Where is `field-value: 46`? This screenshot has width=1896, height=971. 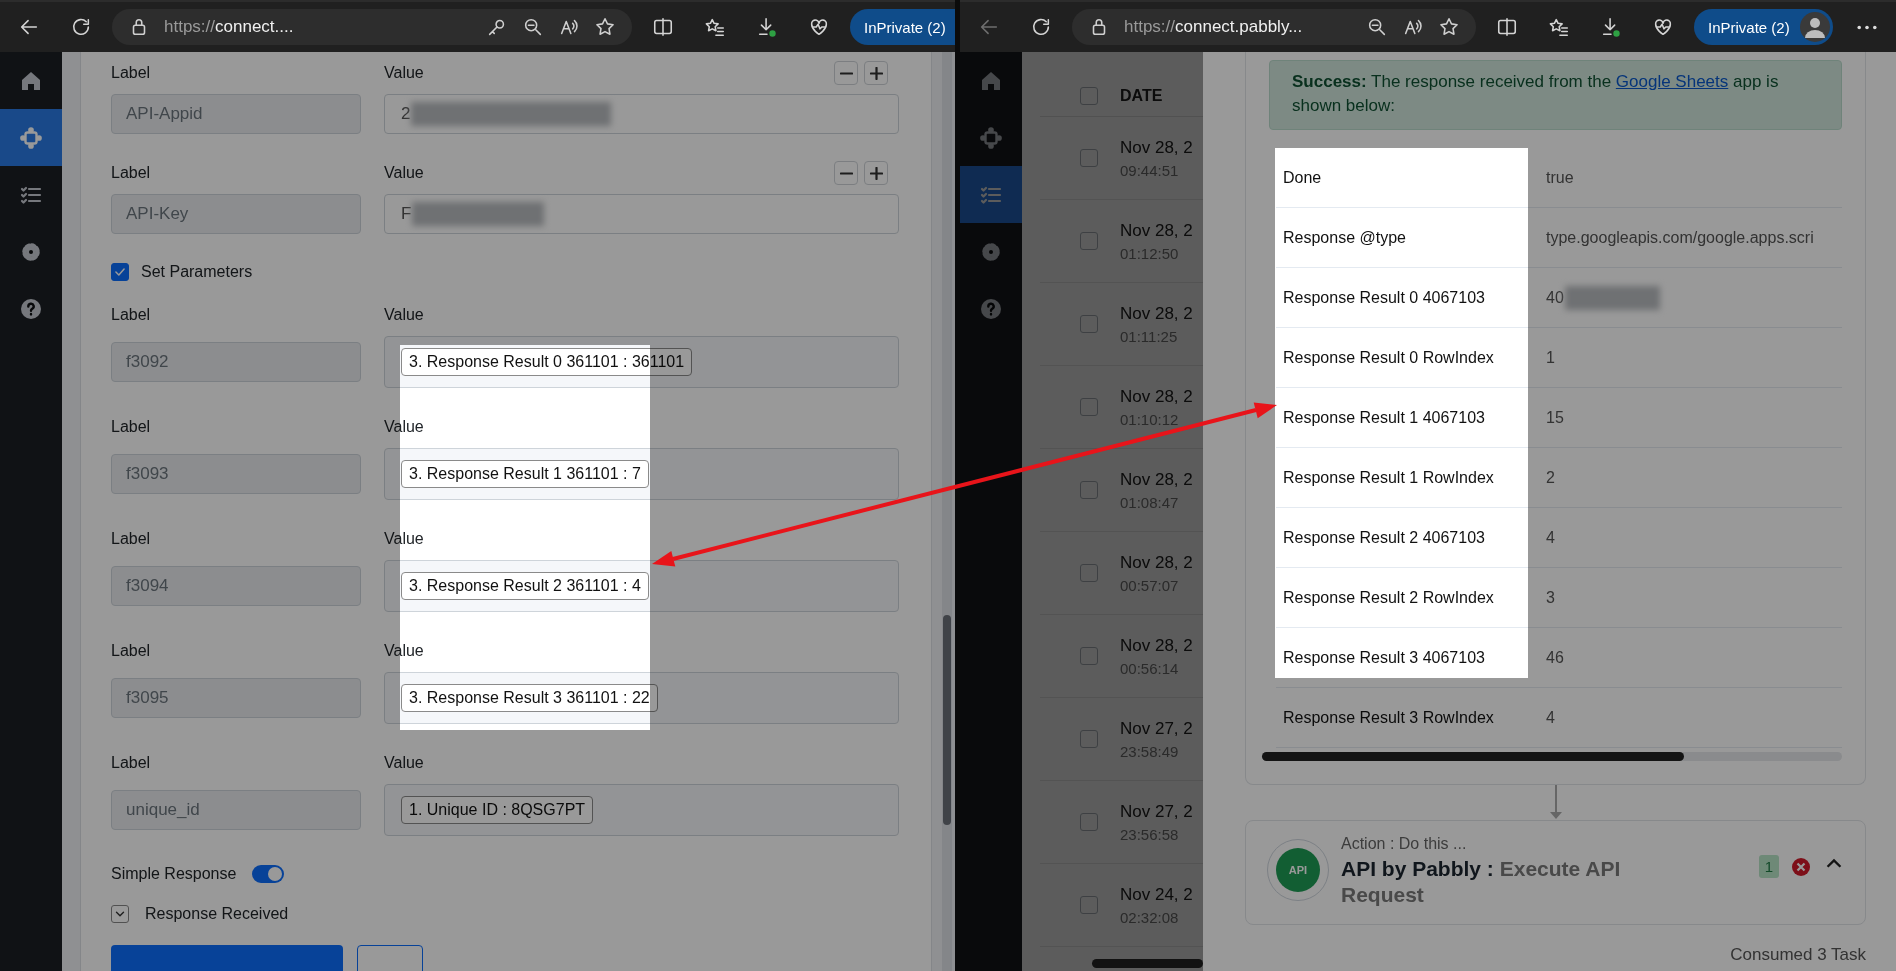 field-value: 46 is located at coordinates (1555, 657).